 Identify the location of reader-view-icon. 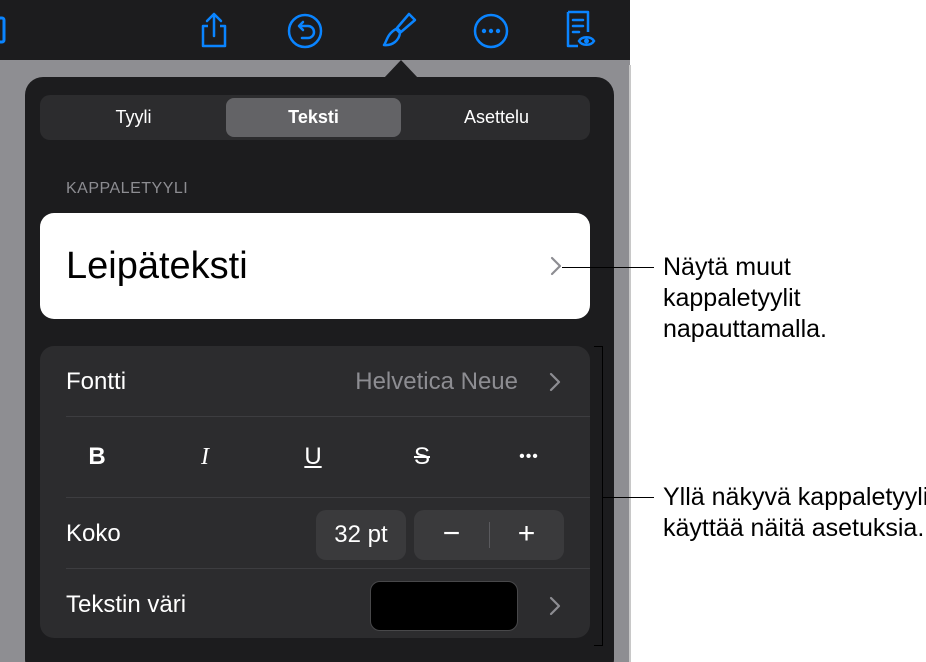
(580, 30).